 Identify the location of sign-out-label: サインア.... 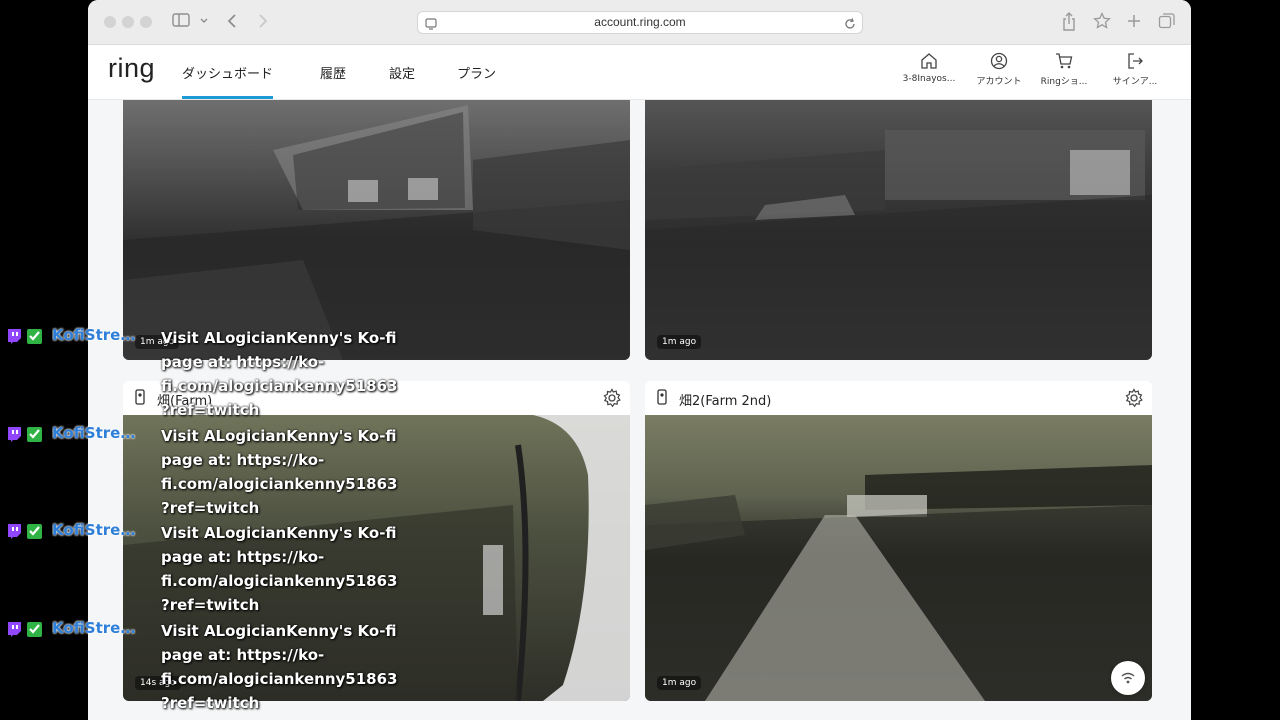
(1135, 82).